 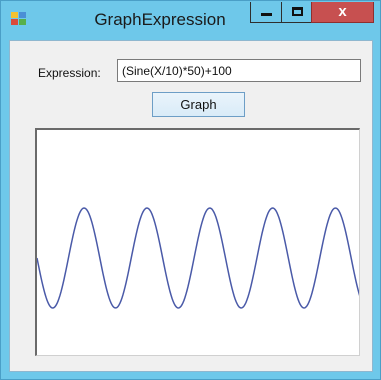 I want to click on maximize-button, so click(x=296, y=12).